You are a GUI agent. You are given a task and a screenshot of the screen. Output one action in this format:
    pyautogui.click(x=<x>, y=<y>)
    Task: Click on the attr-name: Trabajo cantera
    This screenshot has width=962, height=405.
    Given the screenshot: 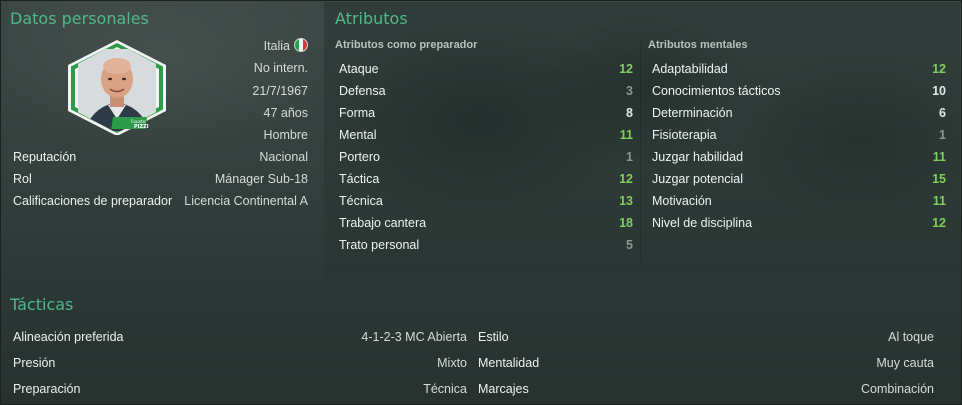 What is the action you would take?
    pyautogui.click(x=383, y=223)
    